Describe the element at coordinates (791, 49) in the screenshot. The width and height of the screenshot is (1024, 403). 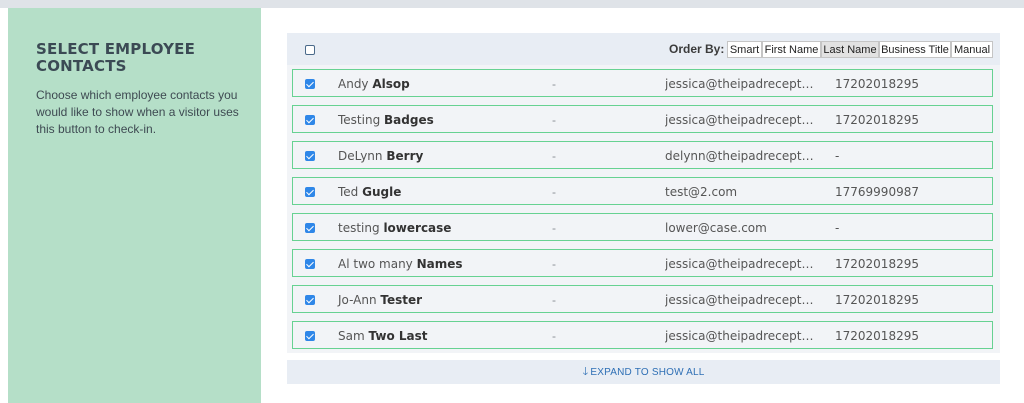
I see `sort-first-name-button: First Name` at that location.